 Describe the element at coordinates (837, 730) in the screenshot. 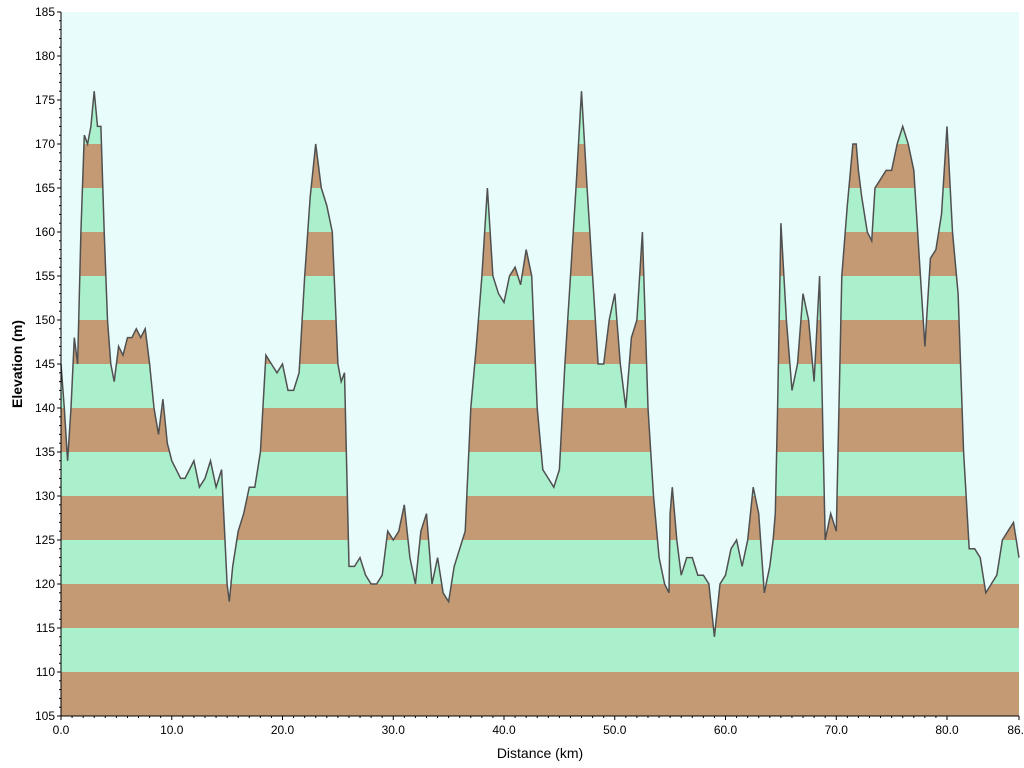

I see `x-tick-label: 70.0` at that location.